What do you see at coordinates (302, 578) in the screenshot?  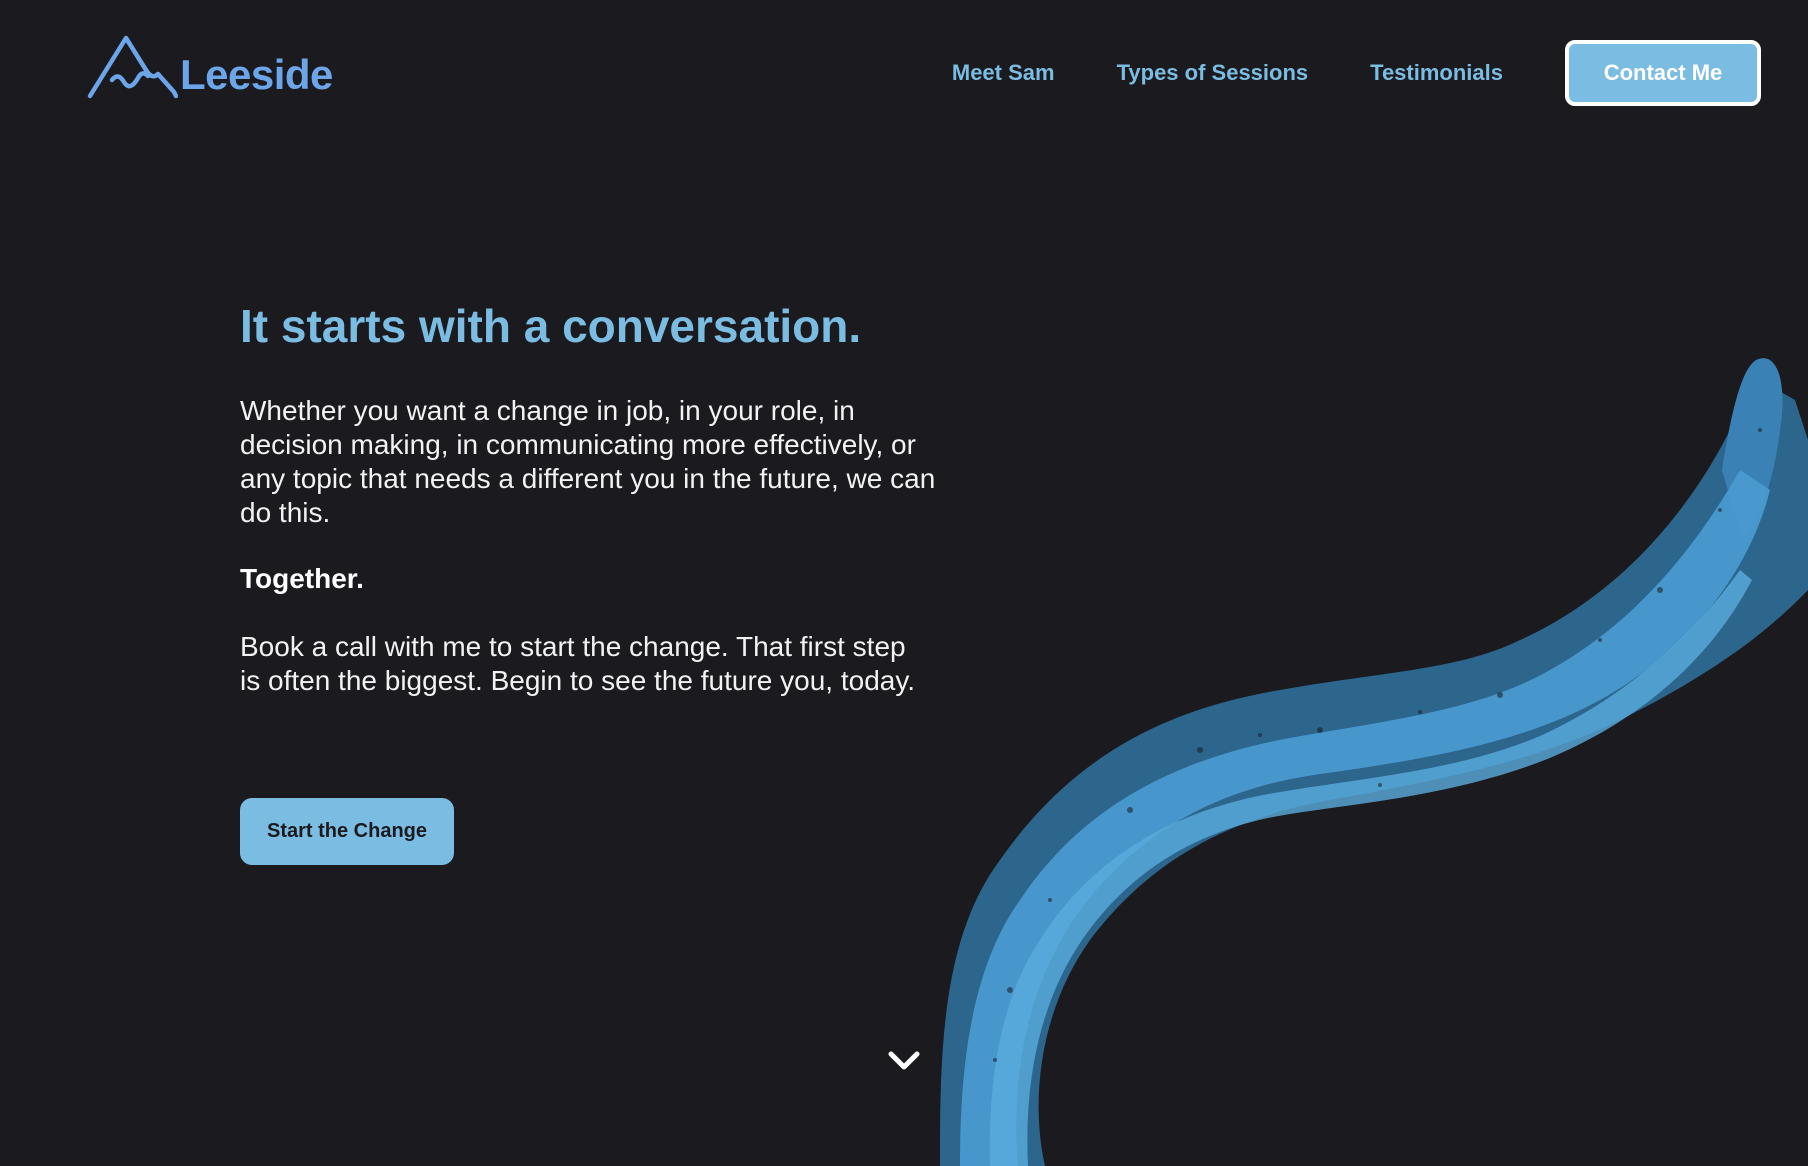 I see `hero-emphasis-text: Together.` at bounding box center [302, 578].